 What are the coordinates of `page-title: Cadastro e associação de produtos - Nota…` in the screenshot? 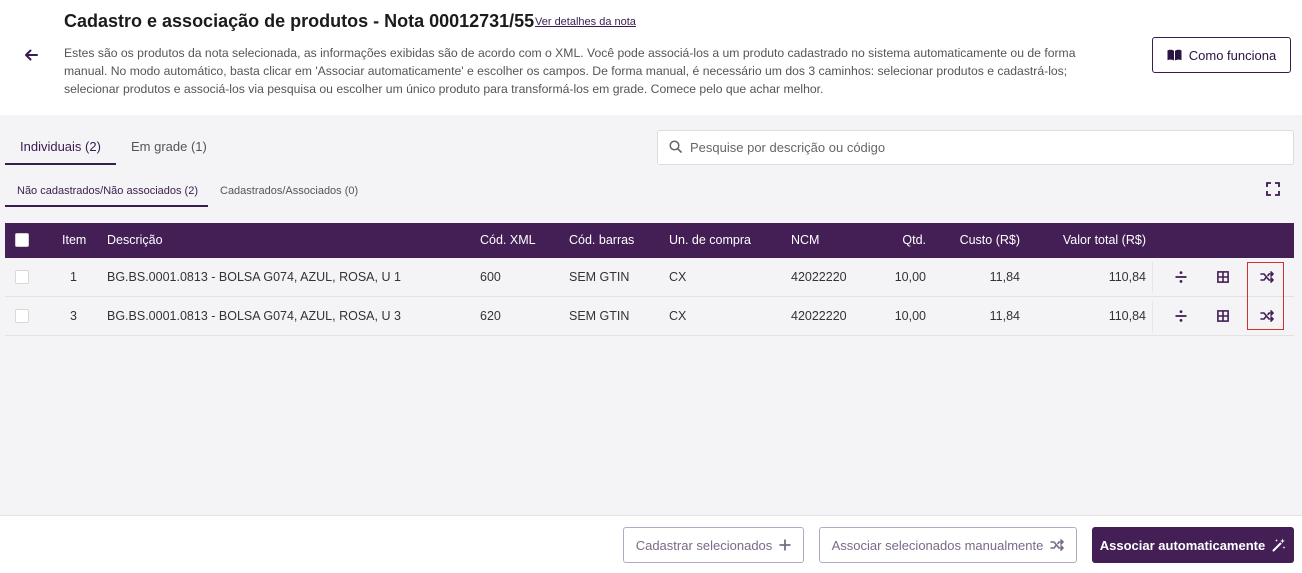 It's located at (299, 21).